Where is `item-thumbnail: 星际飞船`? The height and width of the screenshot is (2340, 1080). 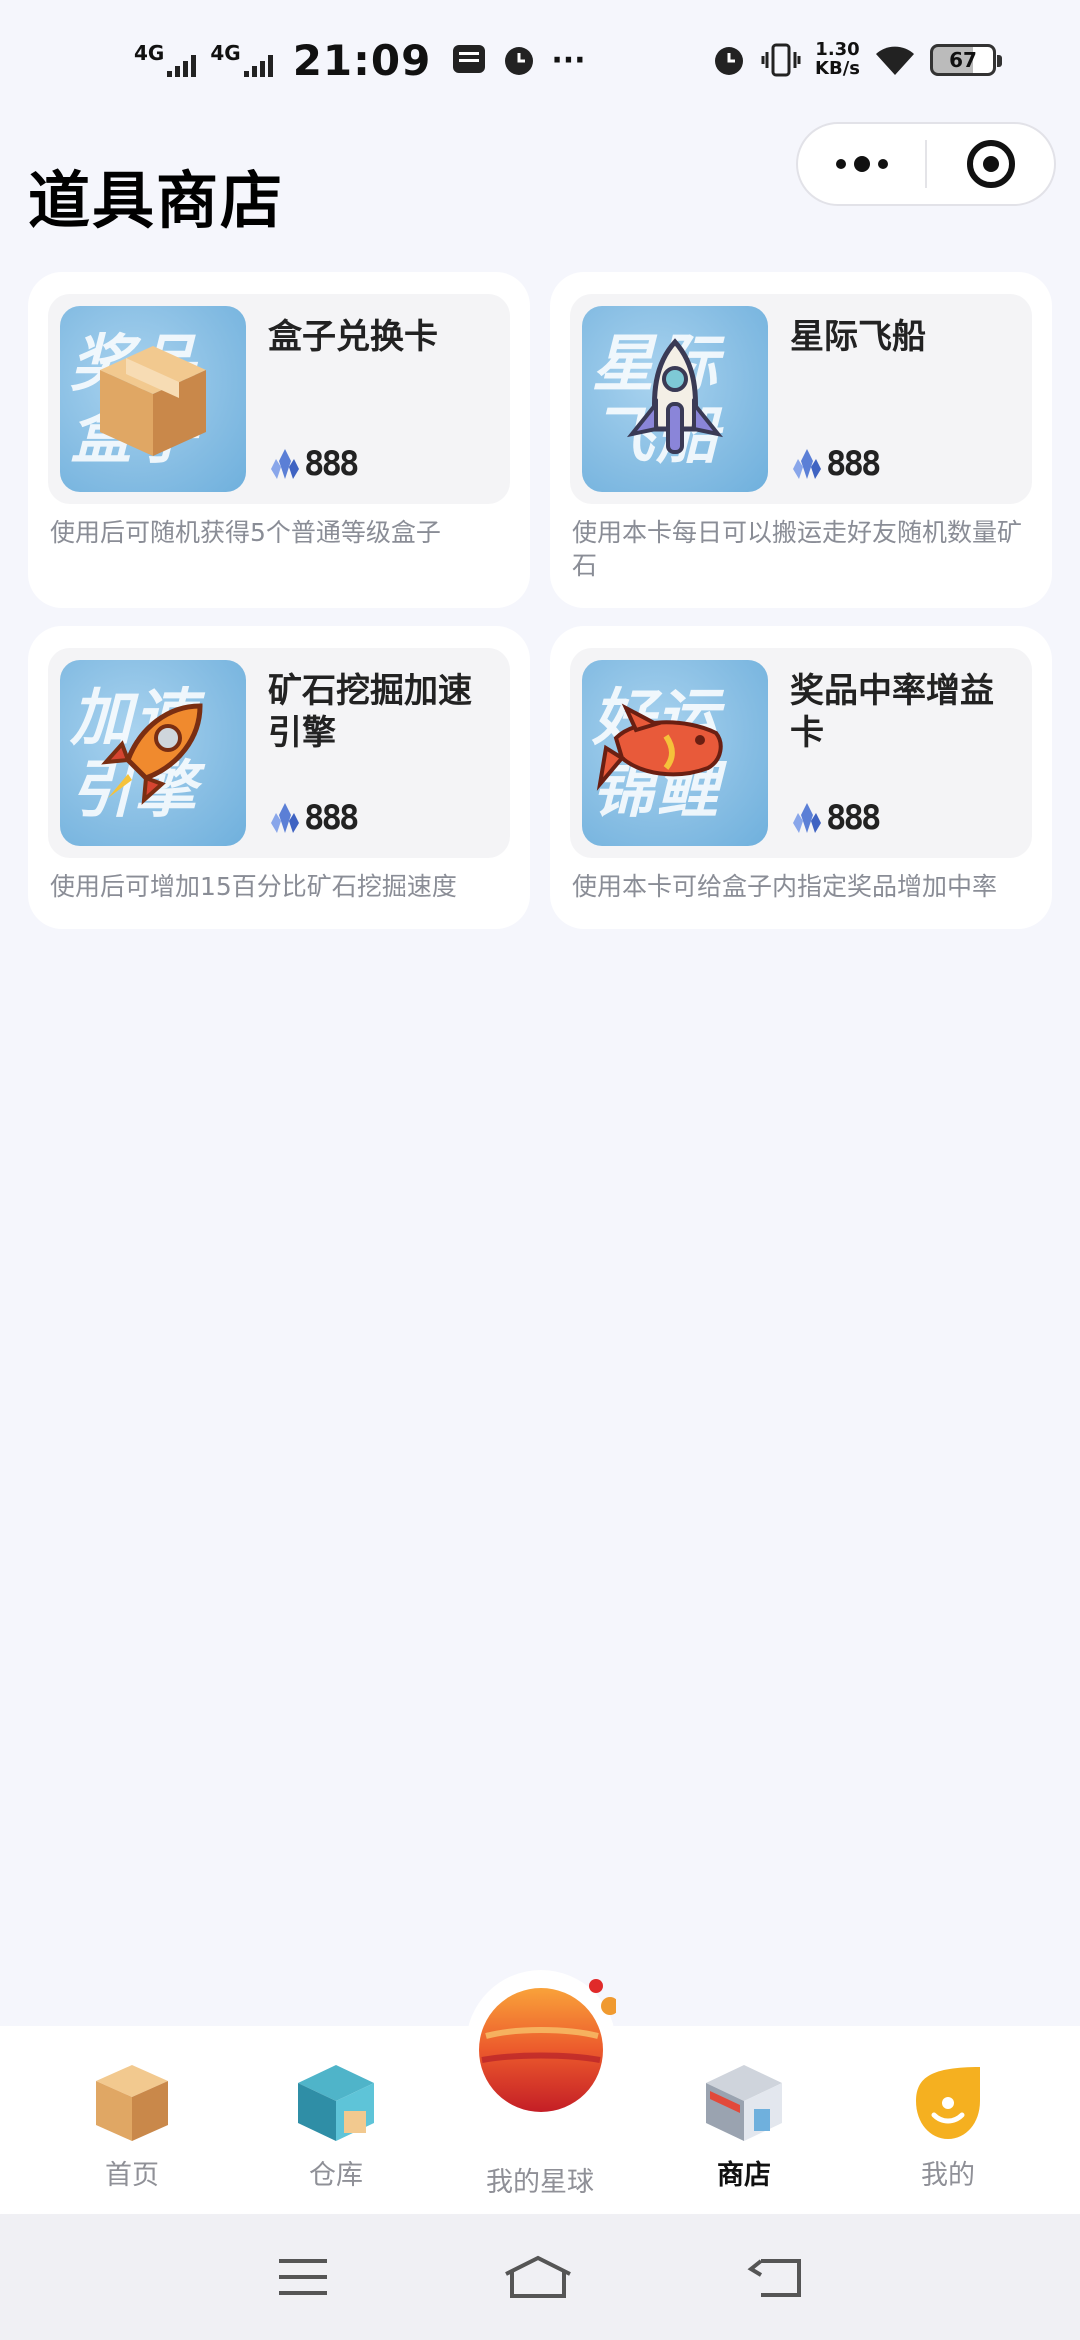
item-thumbnail: 星际飞船 is located at coordinates (675, 399).